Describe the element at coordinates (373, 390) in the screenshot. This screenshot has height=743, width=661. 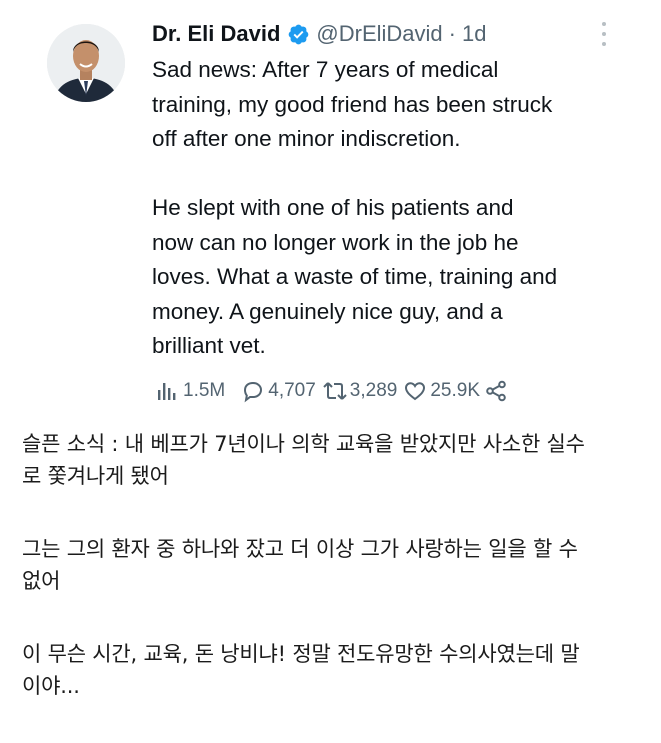
I see `retweet-count: 3,289` at that location.